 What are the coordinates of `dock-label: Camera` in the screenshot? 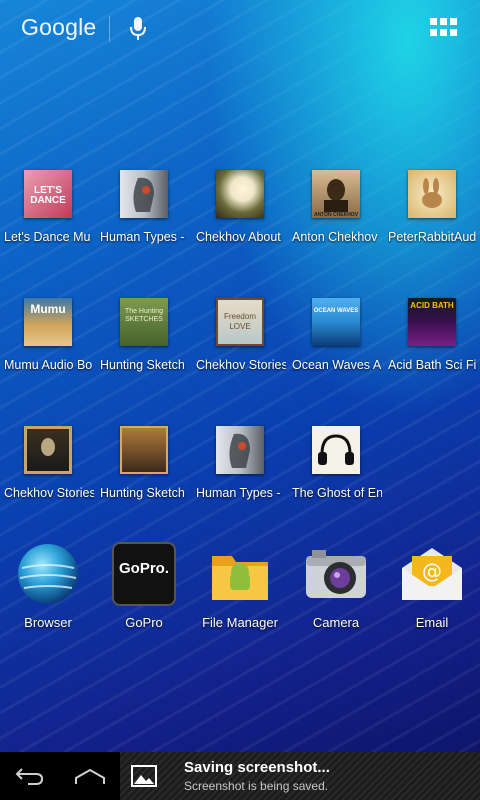 It's located at (336, 622).